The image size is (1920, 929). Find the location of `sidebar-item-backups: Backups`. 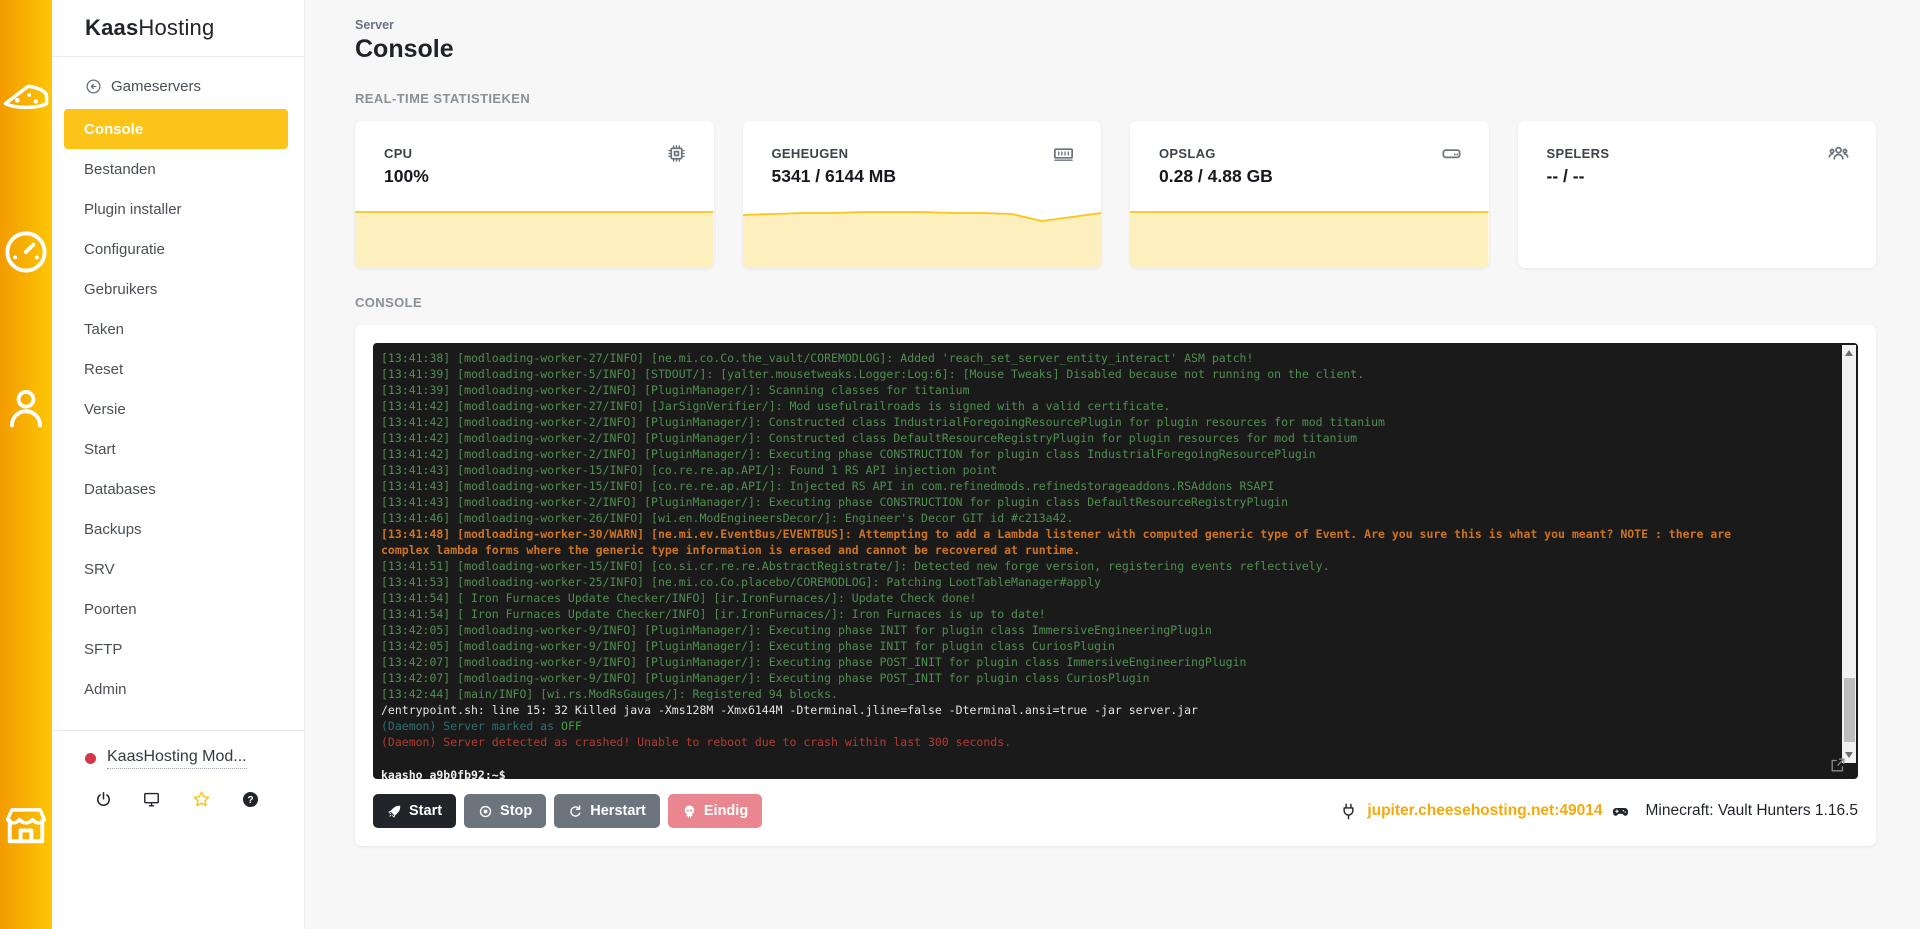

sidebar-item-backups: Backups is located at coordinates (176, 529).